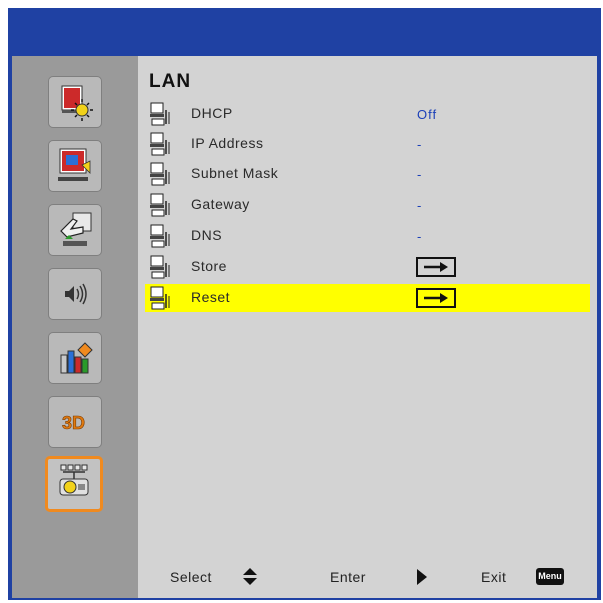 Image resolution: width=603 pixels, height=603 pixels. I want to click on sidebar-item-display, so click(75, 166).